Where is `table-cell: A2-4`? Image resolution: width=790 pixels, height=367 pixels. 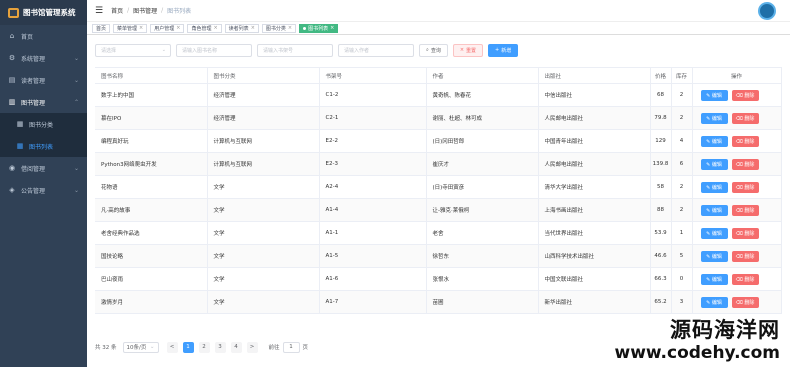 table-cell: A2-4 is located at coordinates (373, 187).